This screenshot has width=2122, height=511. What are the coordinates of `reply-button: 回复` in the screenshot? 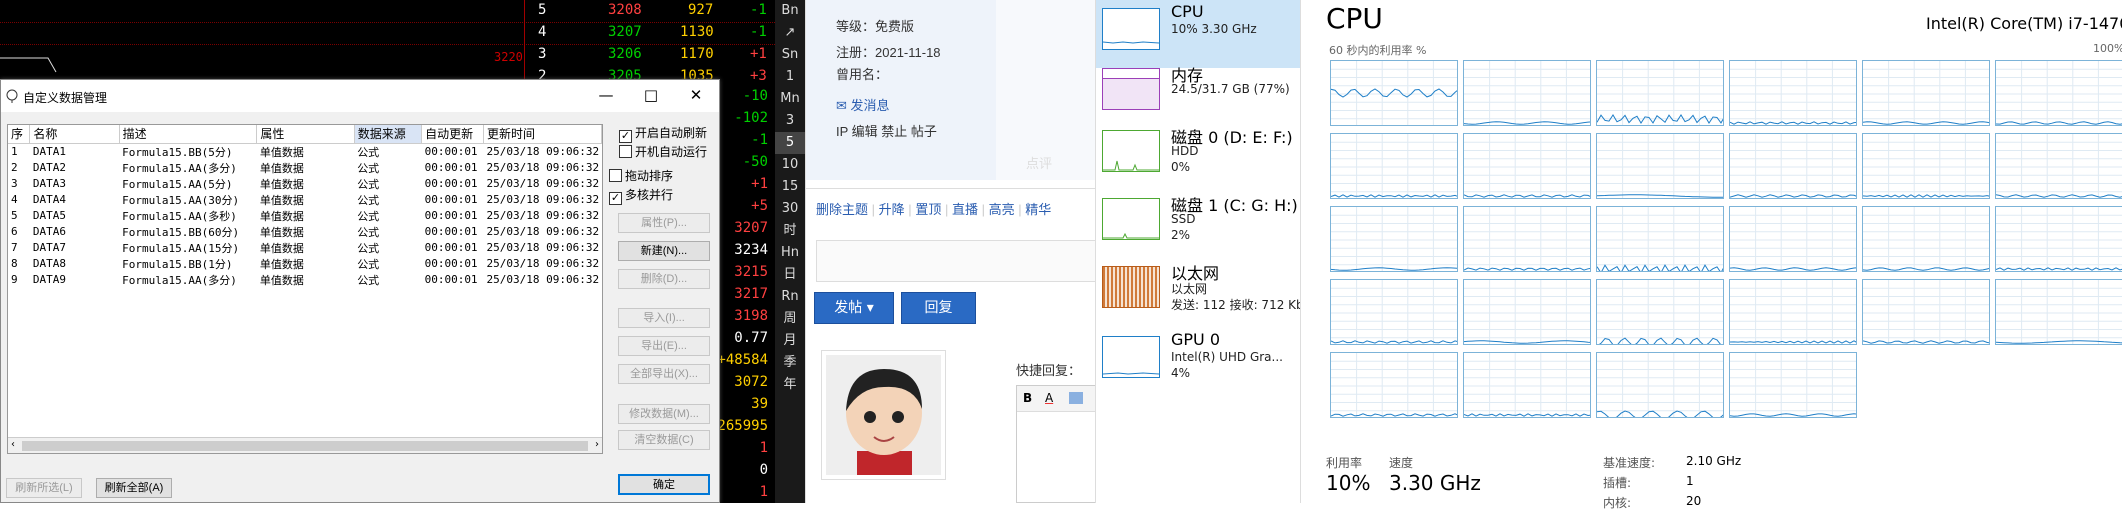 It's located at (938, 308).